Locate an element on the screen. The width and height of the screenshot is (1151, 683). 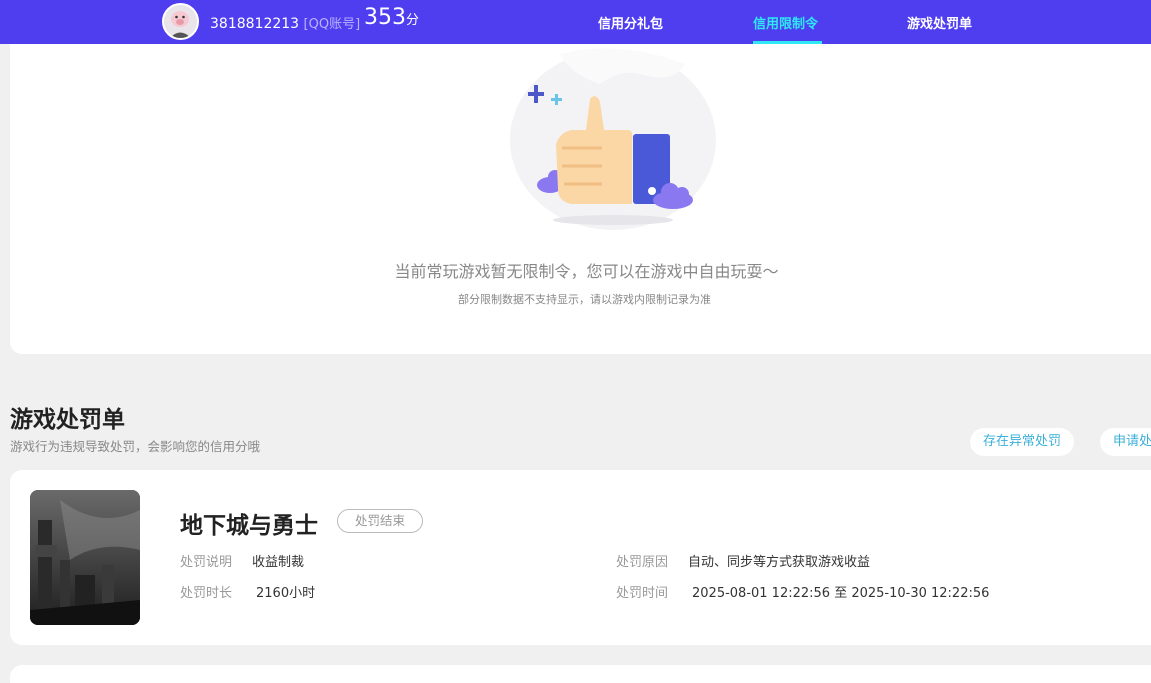
empty-state-subtitle: 部分限制数据不支持显示，请以游戏内限制记录为准 is located at coordinates (584, 299).